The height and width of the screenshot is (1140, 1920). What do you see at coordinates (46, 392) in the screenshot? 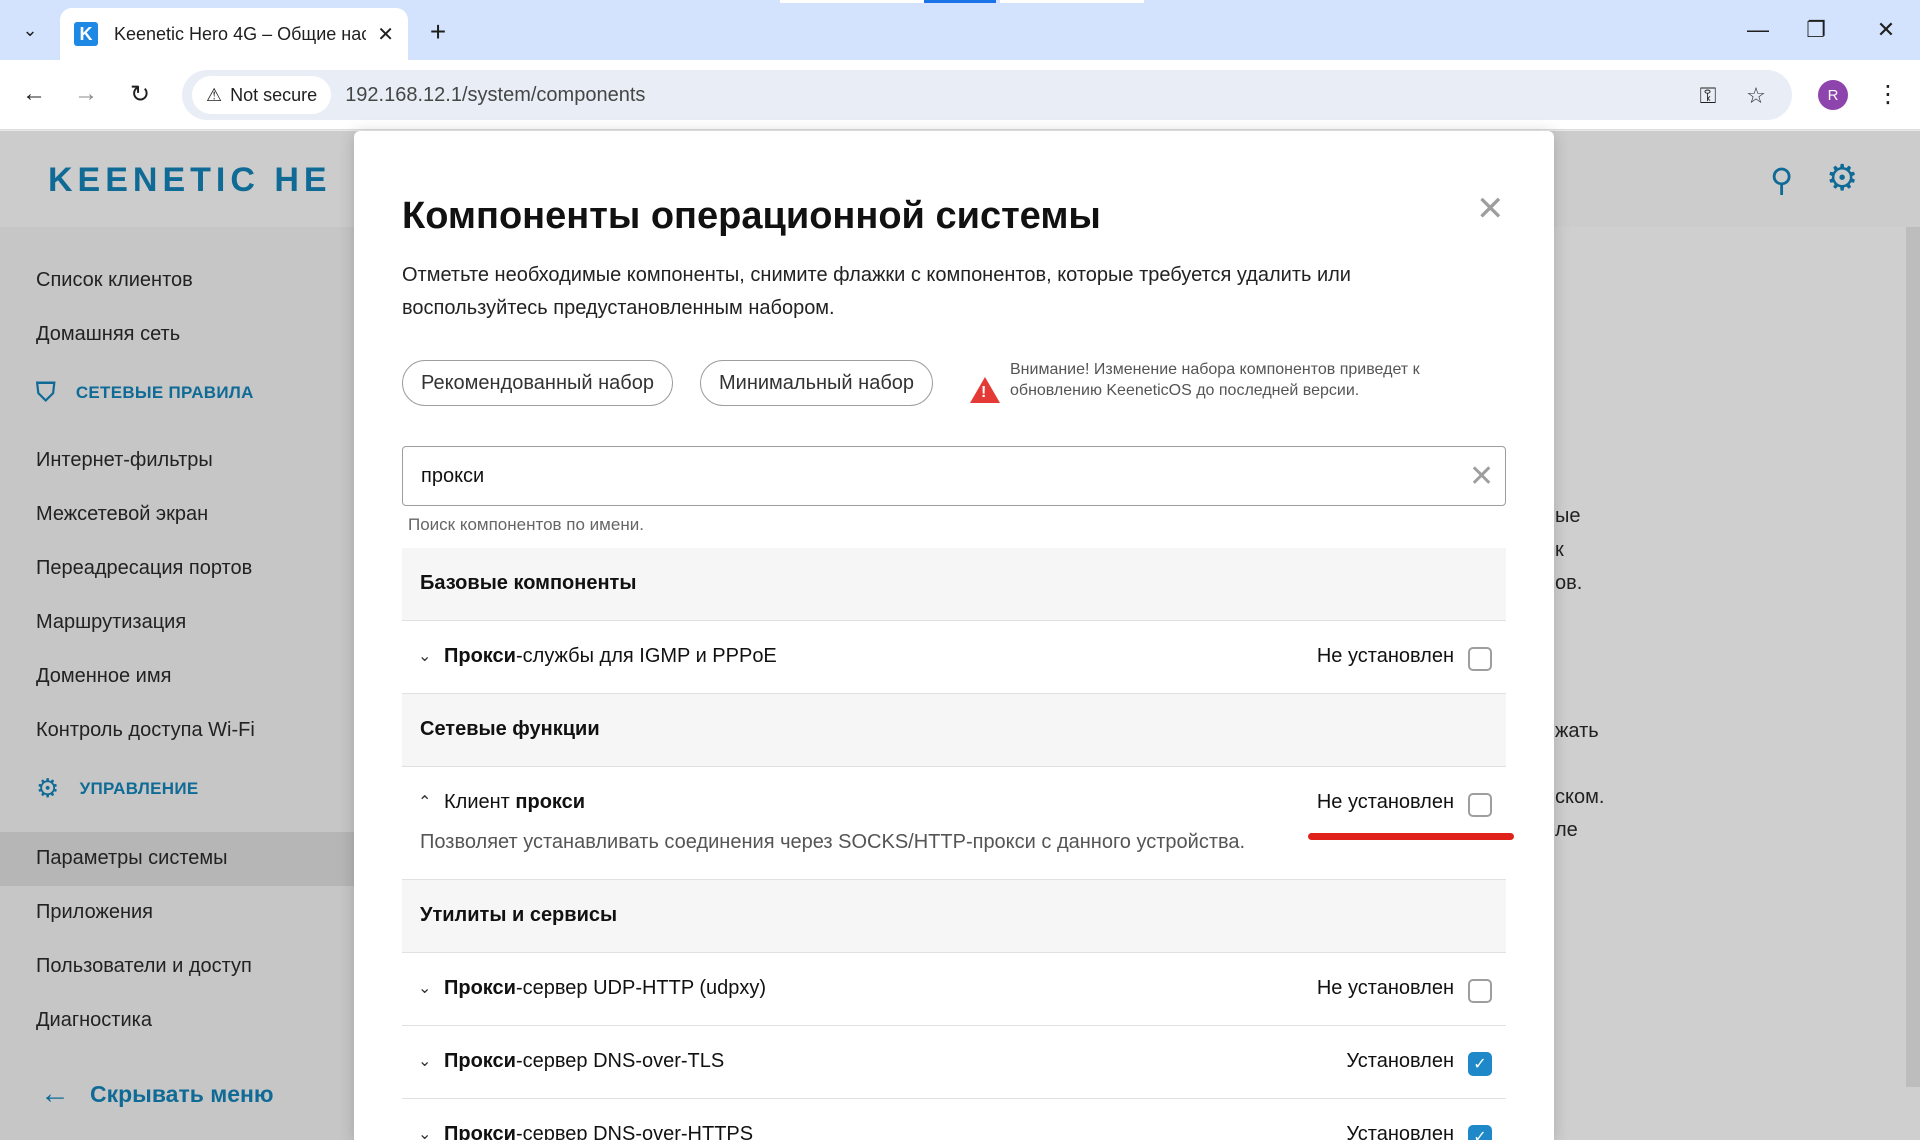
I see `shield-icon: ⛉` at bounding box center [46, 392].